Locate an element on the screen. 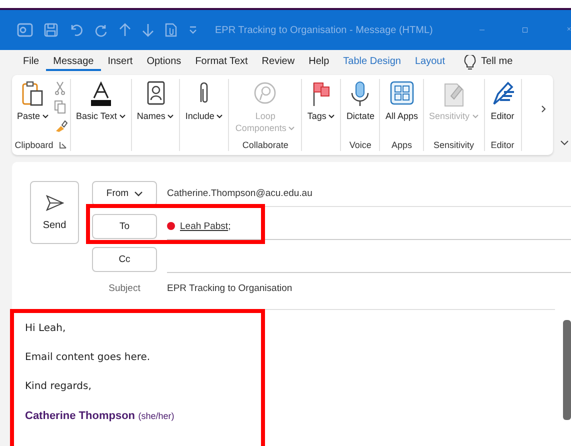 This screenshot has width=571, height=446. caret-icon is located at coordinates (138, 193).